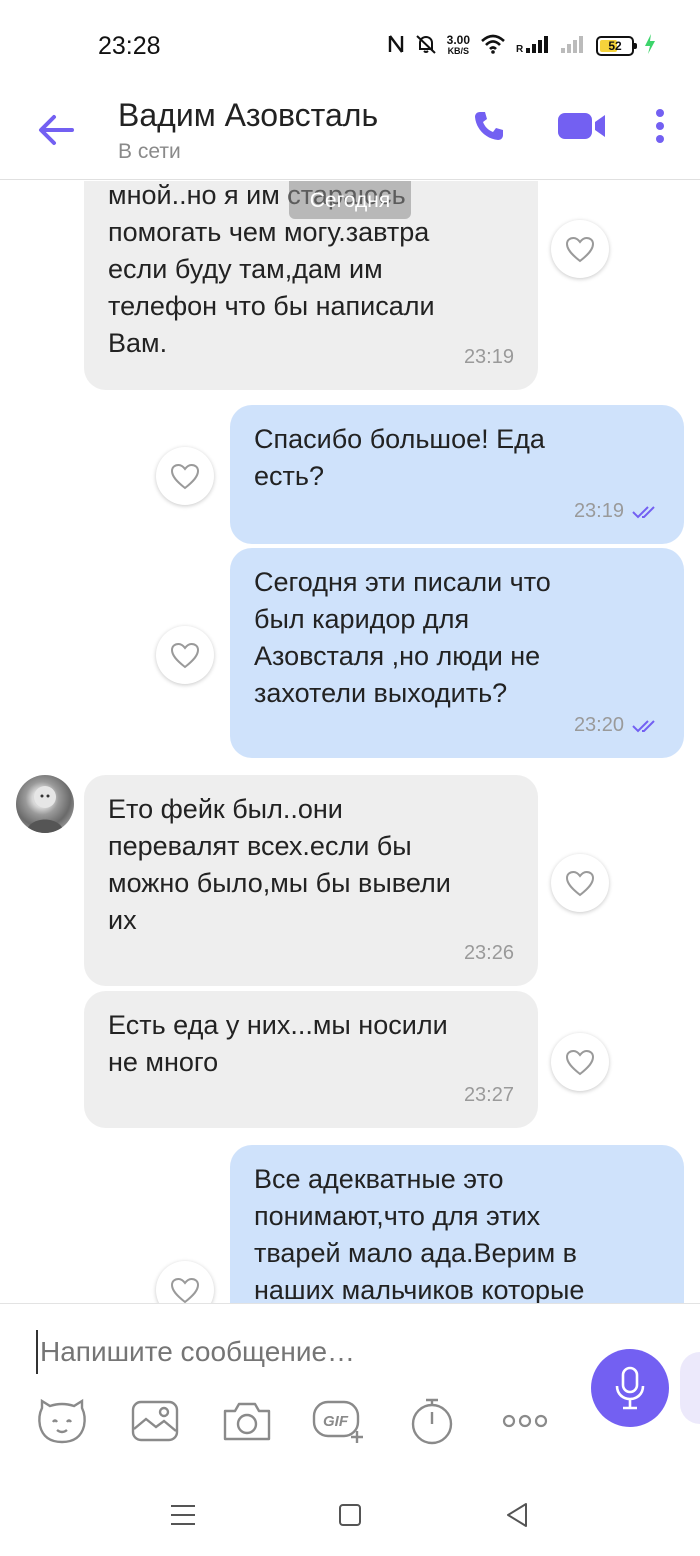  I want to click on camera-icon, so click(247, 1421).